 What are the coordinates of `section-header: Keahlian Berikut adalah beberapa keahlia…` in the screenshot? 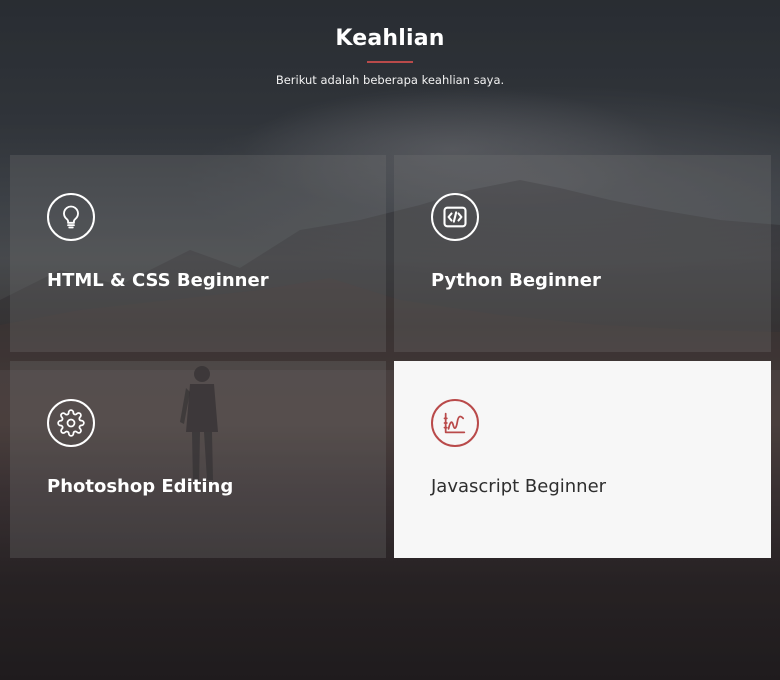 It's located at (390, 43).